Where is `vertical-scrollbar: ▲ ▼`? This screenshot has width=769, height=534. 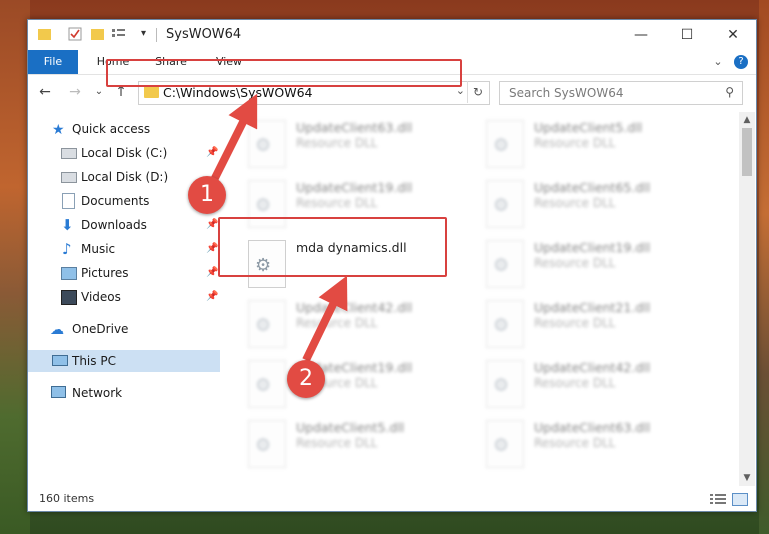 vertical-scrollbar: ▲ ▼ is located at coordinates (747, 299).